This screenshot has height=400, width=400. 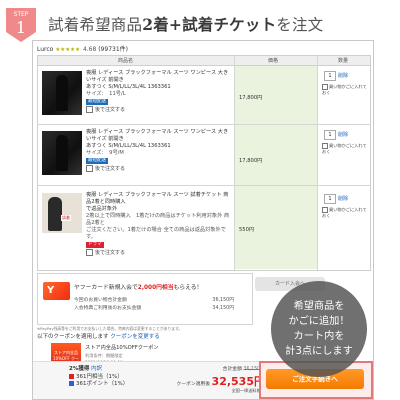 I want to click on points-info: 2%獲得 内訳 361円相当（1%） 361ポイント（1%）, so click(x=98, y=377).